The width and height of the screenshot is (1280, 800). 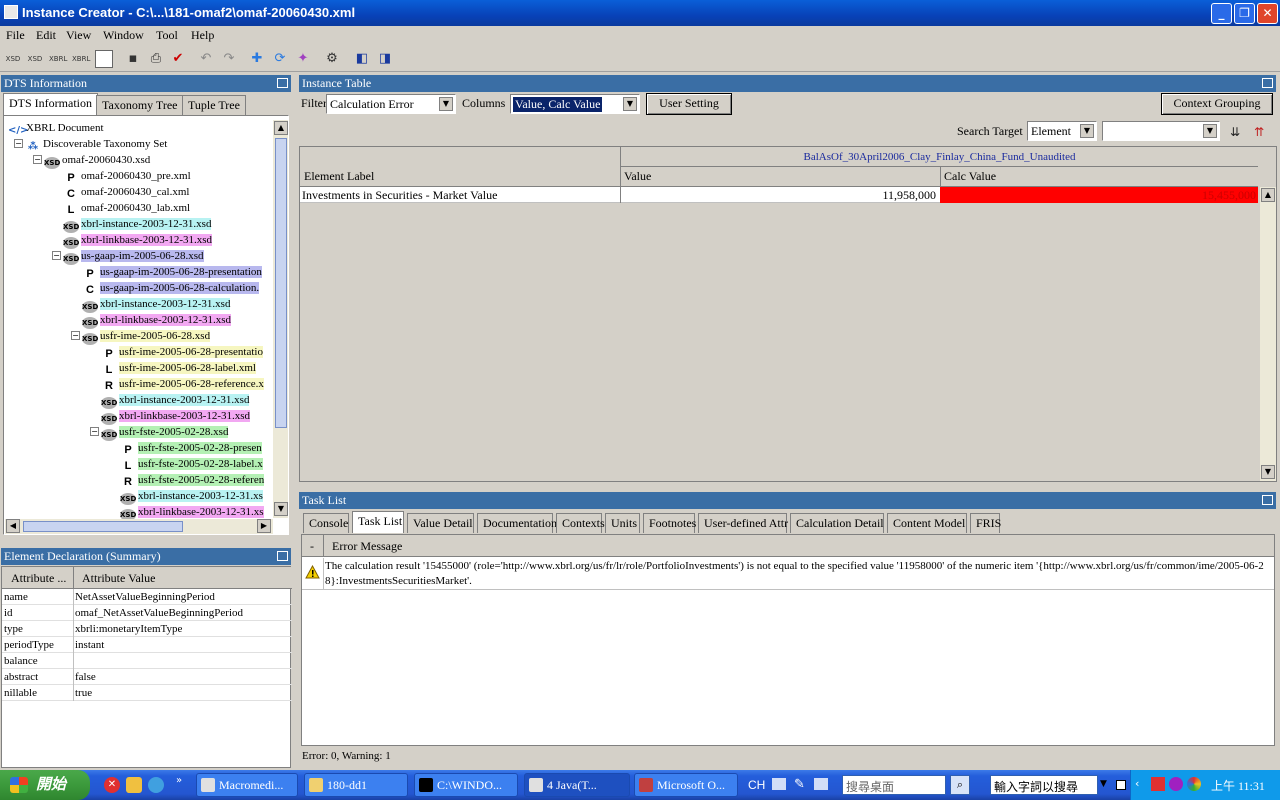 What do you see at coordinates (191, 464) in the screenshot?
I see `tree-item: Lusfr-fste-2005-02-28-label.x` at bounding box center [191, 464].